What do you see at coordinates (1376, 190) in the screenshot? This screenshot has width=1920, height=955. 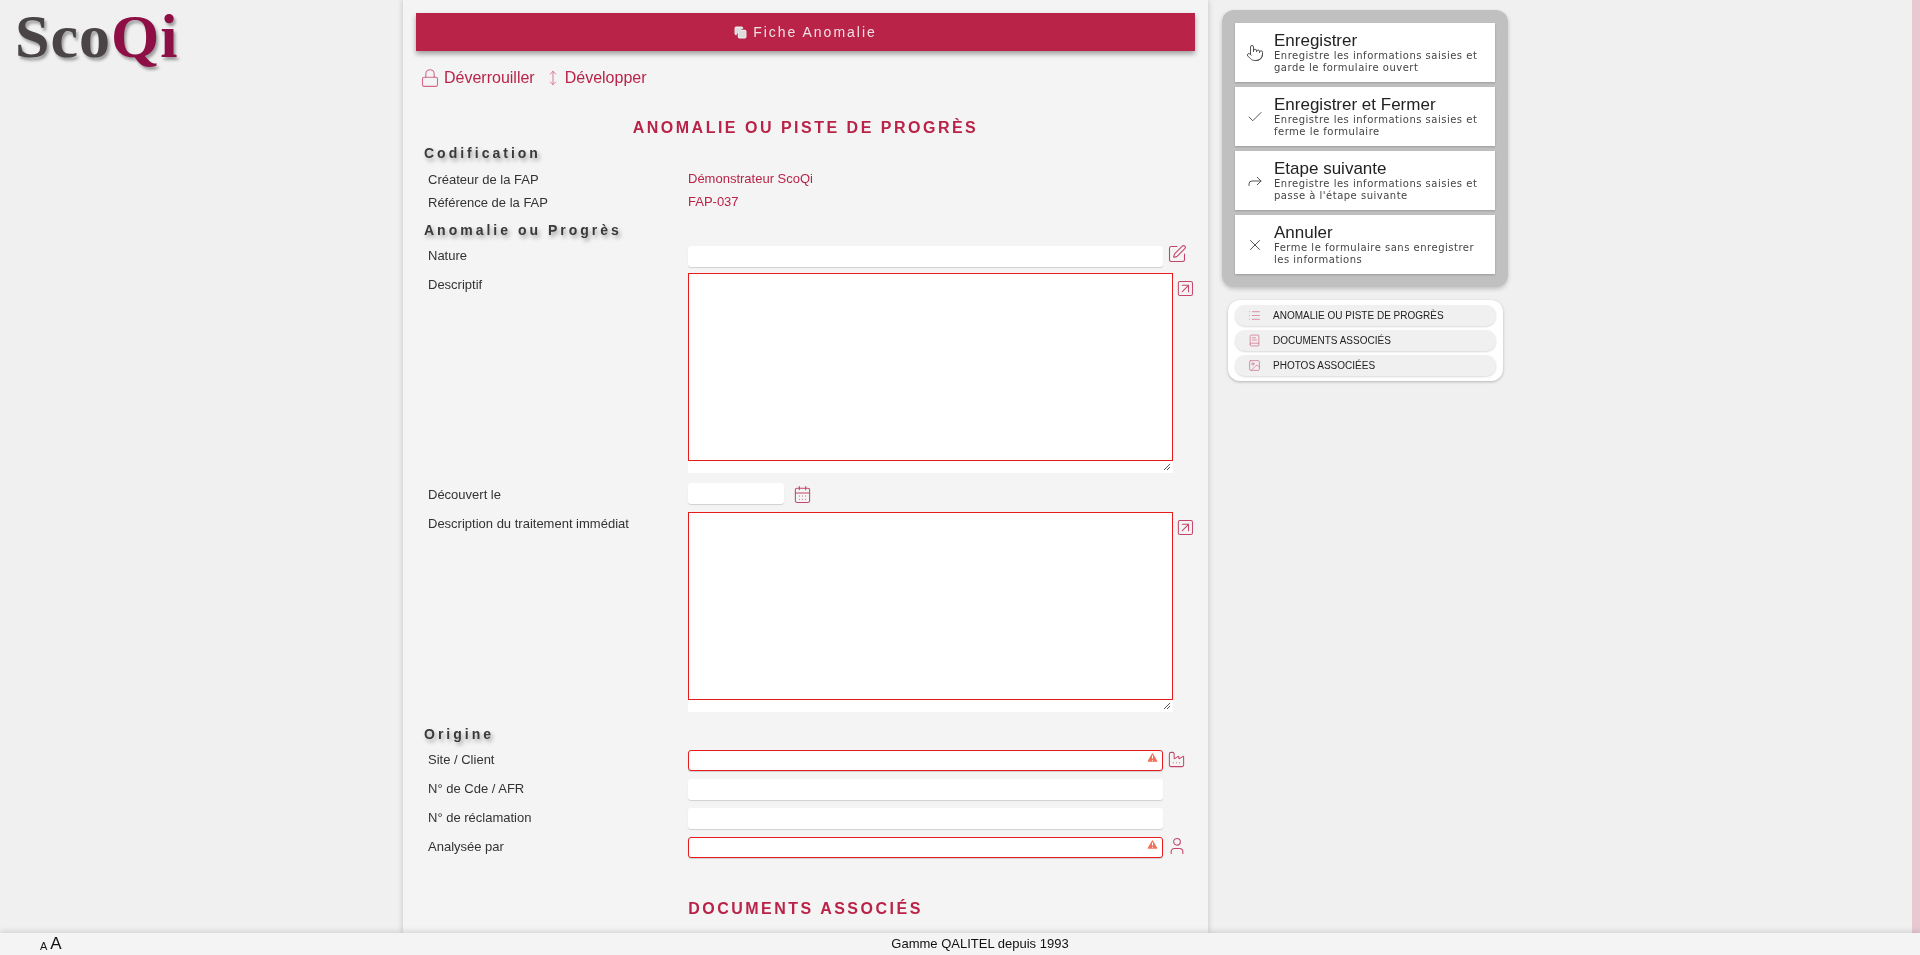 I see `action-description: Enregistre les informations saisies et passe à l'étape suivante` at bounding box center [1376, 190].